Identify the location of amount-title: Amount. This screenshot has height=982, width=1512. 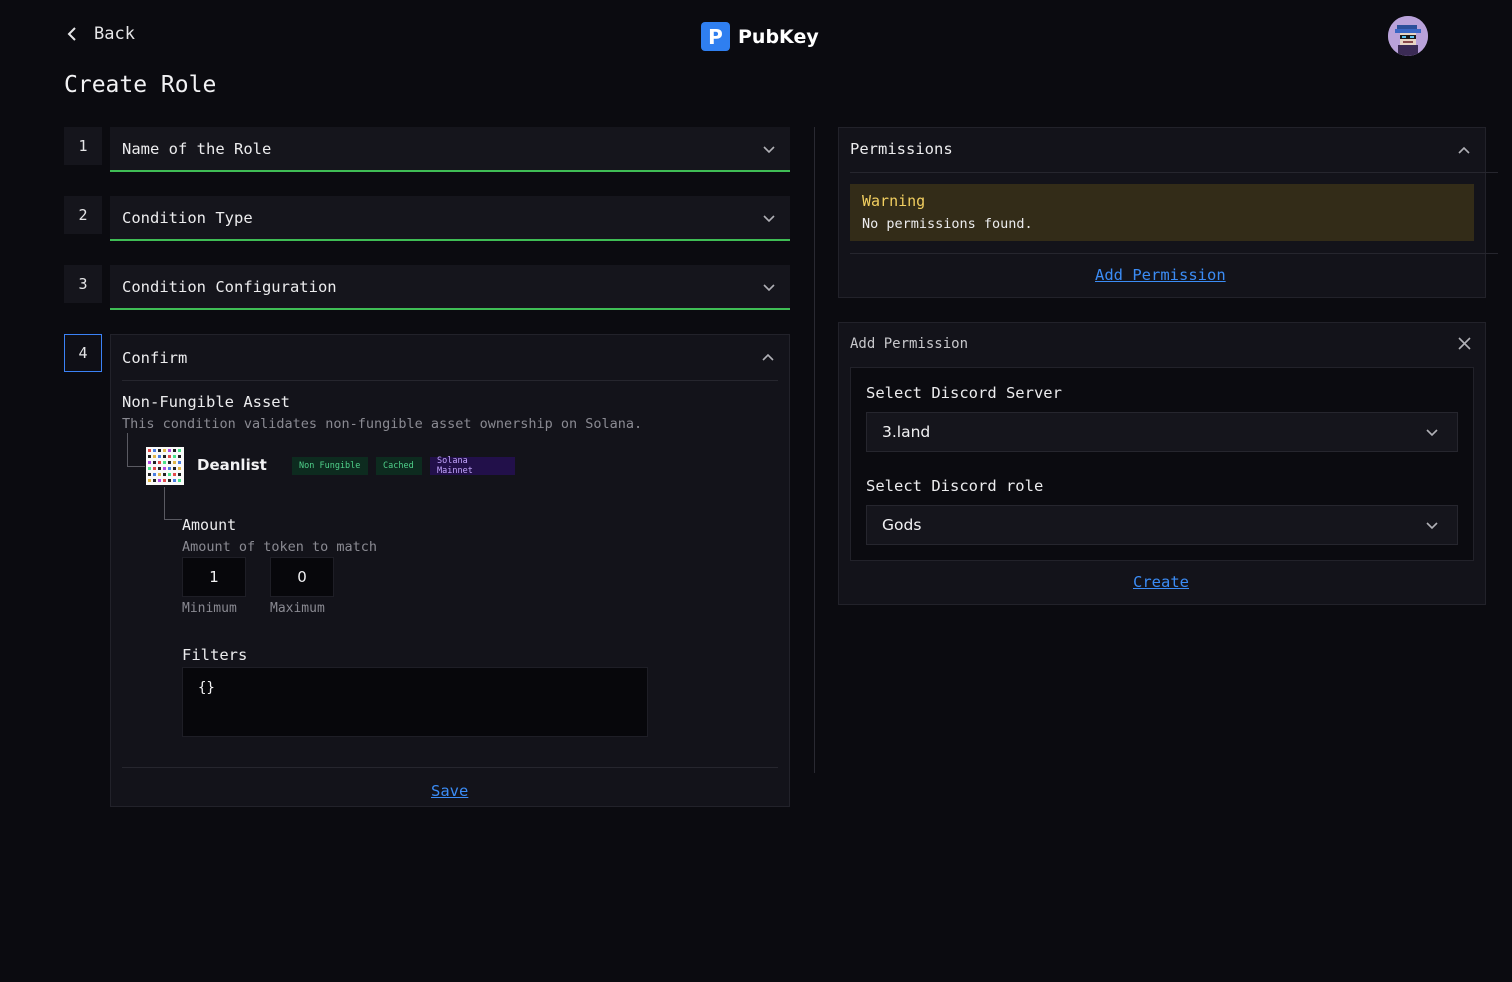
(209, 525).